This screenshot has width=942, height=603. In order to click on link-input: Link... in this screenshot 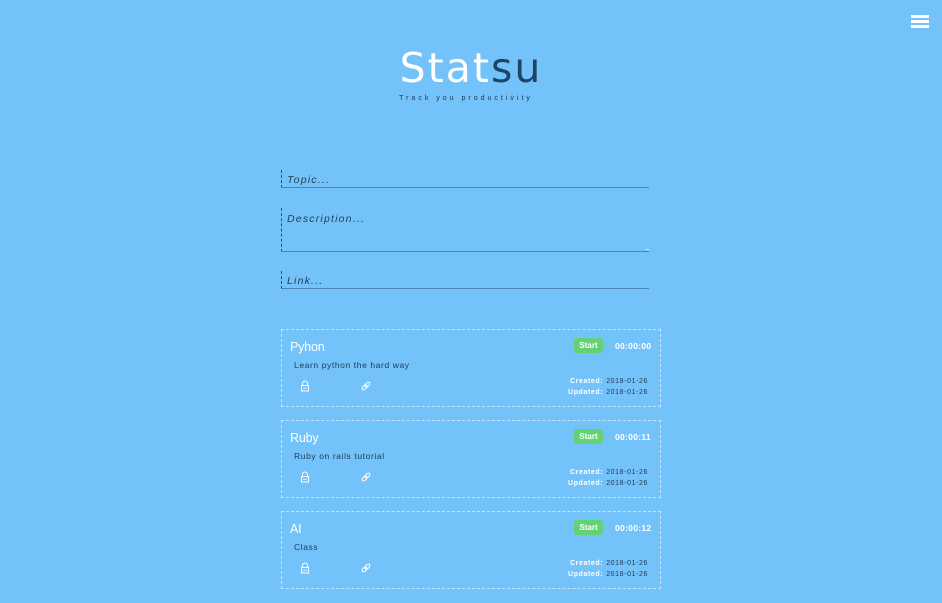, I will do `click(465, 280)`.